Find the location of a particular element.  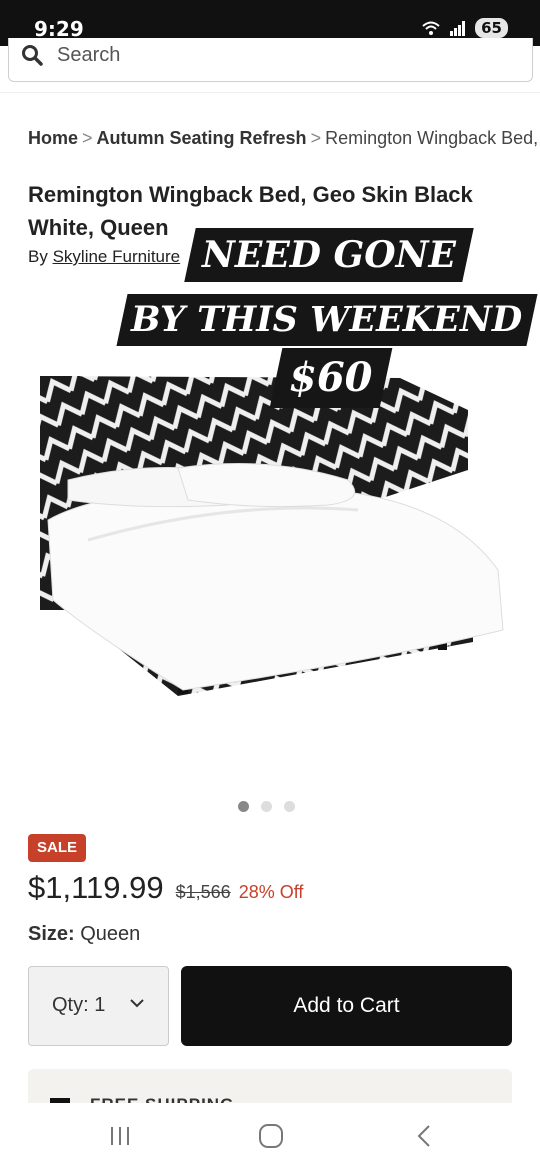

quantity-select: Qty: 1 is located at coordinates (98, 1006).